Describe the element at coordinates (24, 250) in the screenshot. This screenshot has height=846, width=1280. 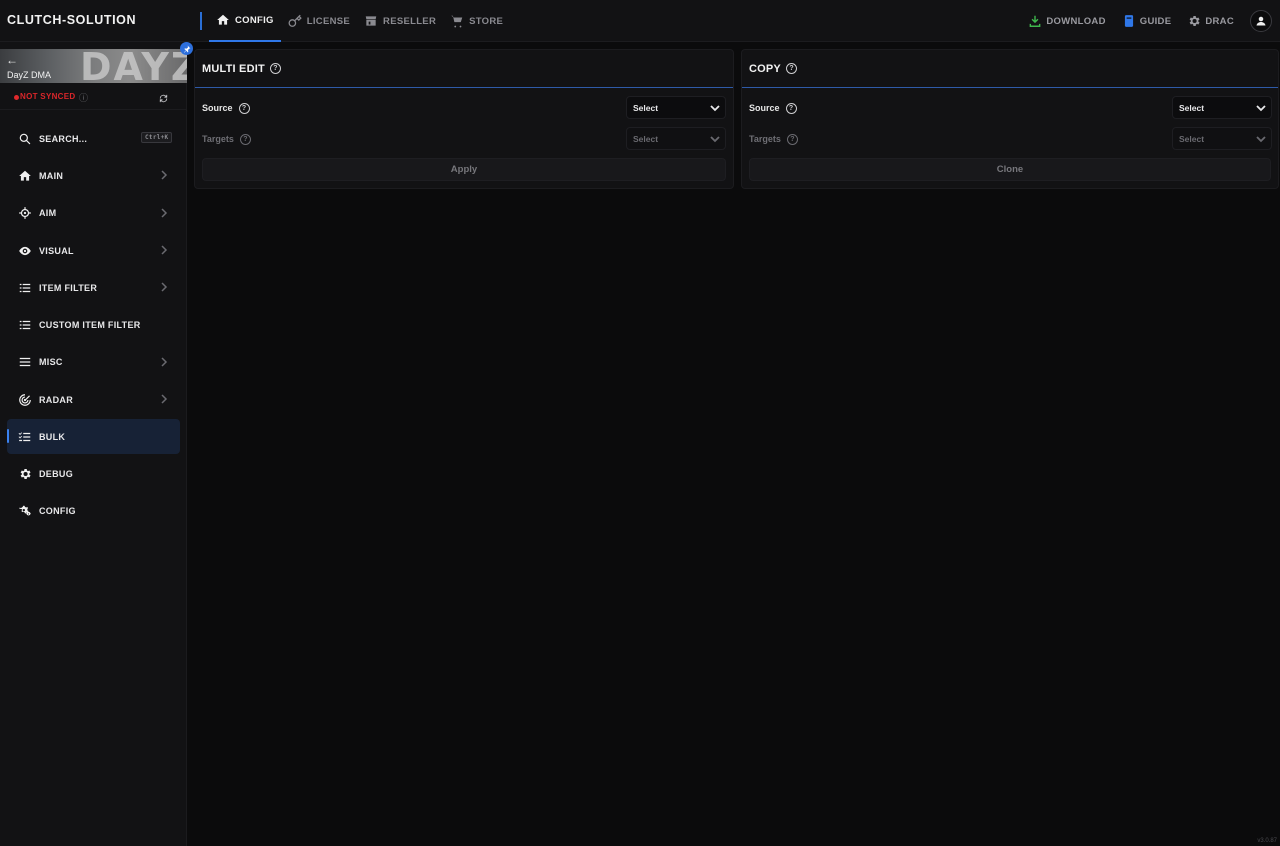
I see `eye-icon` at that location.